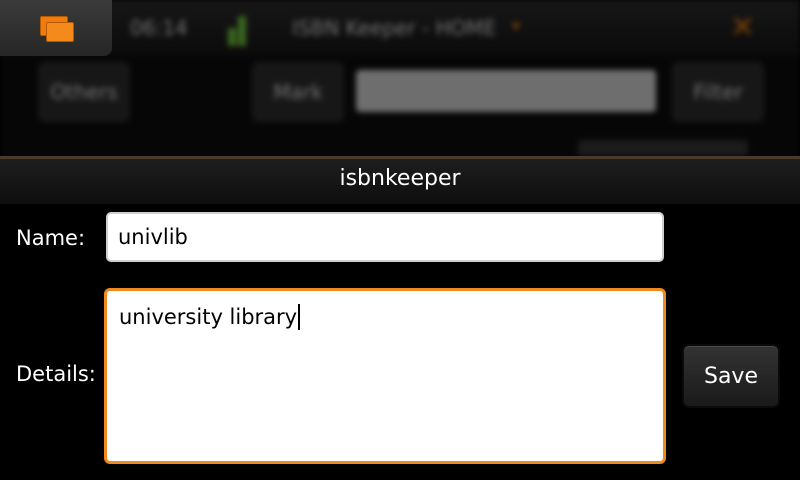  What do you see at coordinates (298, 92) in the screenshot?
I see `background-mark-button: Mark` at bounding box center [298, 92].